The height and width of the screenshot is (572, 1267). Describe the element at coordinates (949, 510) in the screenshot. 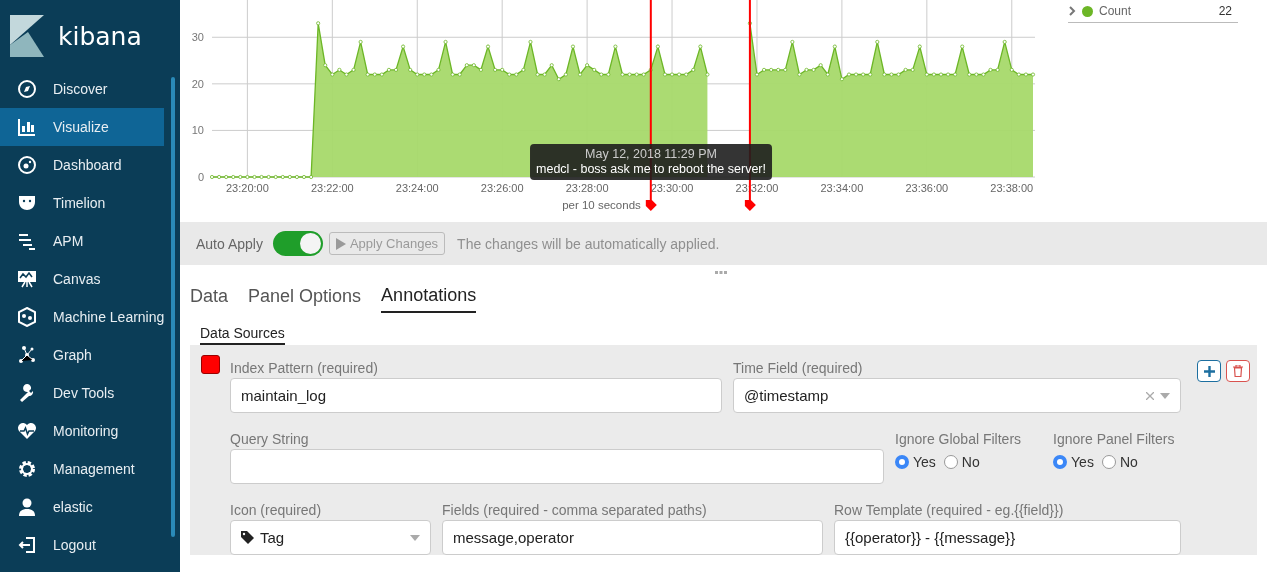

I see `field-label: Row Template (required - eg.{{field}})` at that location.